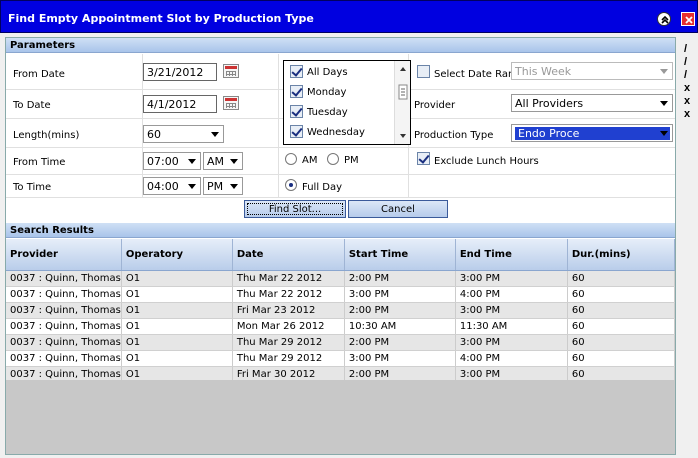 Image resolution: width=698 pixels, height=458 pixels. What do you see at coordinates (310, 160) in the screenshot?
I see `am-label: AM` at bounding box center [310, 160].